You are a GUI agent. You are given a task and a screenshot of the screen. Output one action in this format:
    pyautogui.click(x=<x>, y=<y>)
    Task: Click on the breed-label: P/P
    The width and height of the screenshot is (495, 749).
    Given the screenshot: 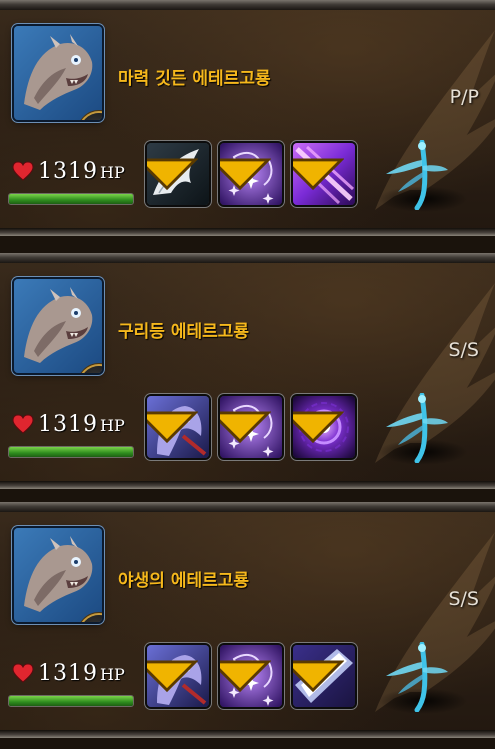 What is the action you would take?
    pyautogui.click(x=464, y=97)
    